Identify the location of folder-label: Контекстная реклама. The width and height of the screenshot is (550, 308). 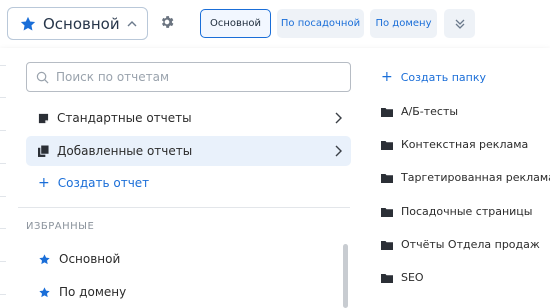
(465, 144).